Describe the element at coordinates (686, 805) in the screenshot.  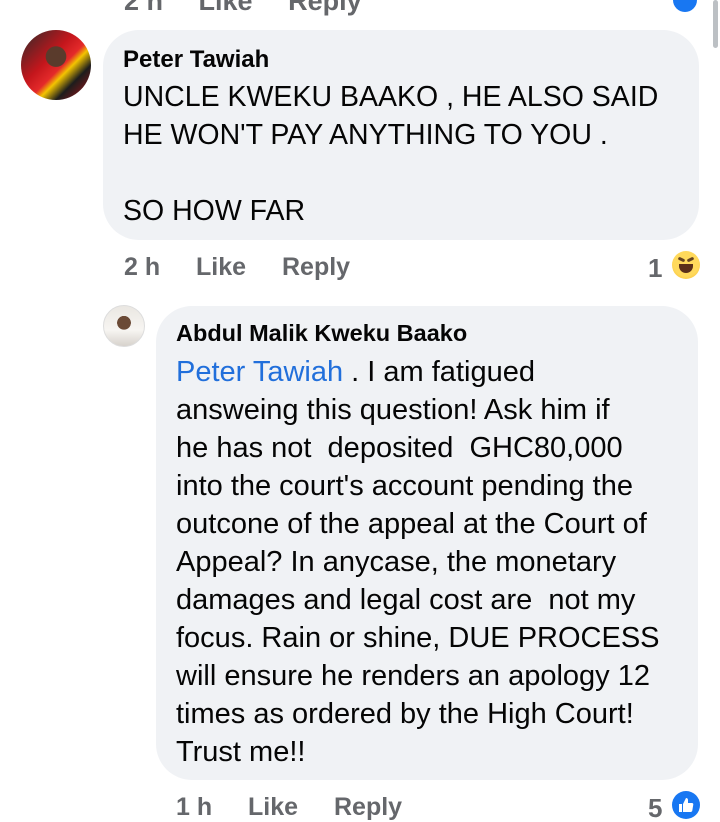
I see `like-icon` at that location.